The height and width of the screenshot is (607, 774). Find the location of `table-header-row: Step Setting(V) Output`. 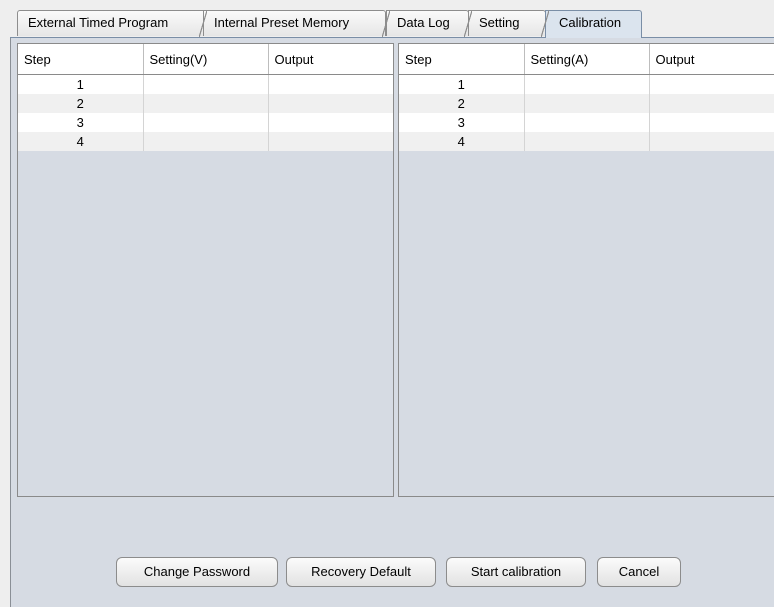

table-header-row: Step Setting(V) Output is located at coordinates (205, 59).